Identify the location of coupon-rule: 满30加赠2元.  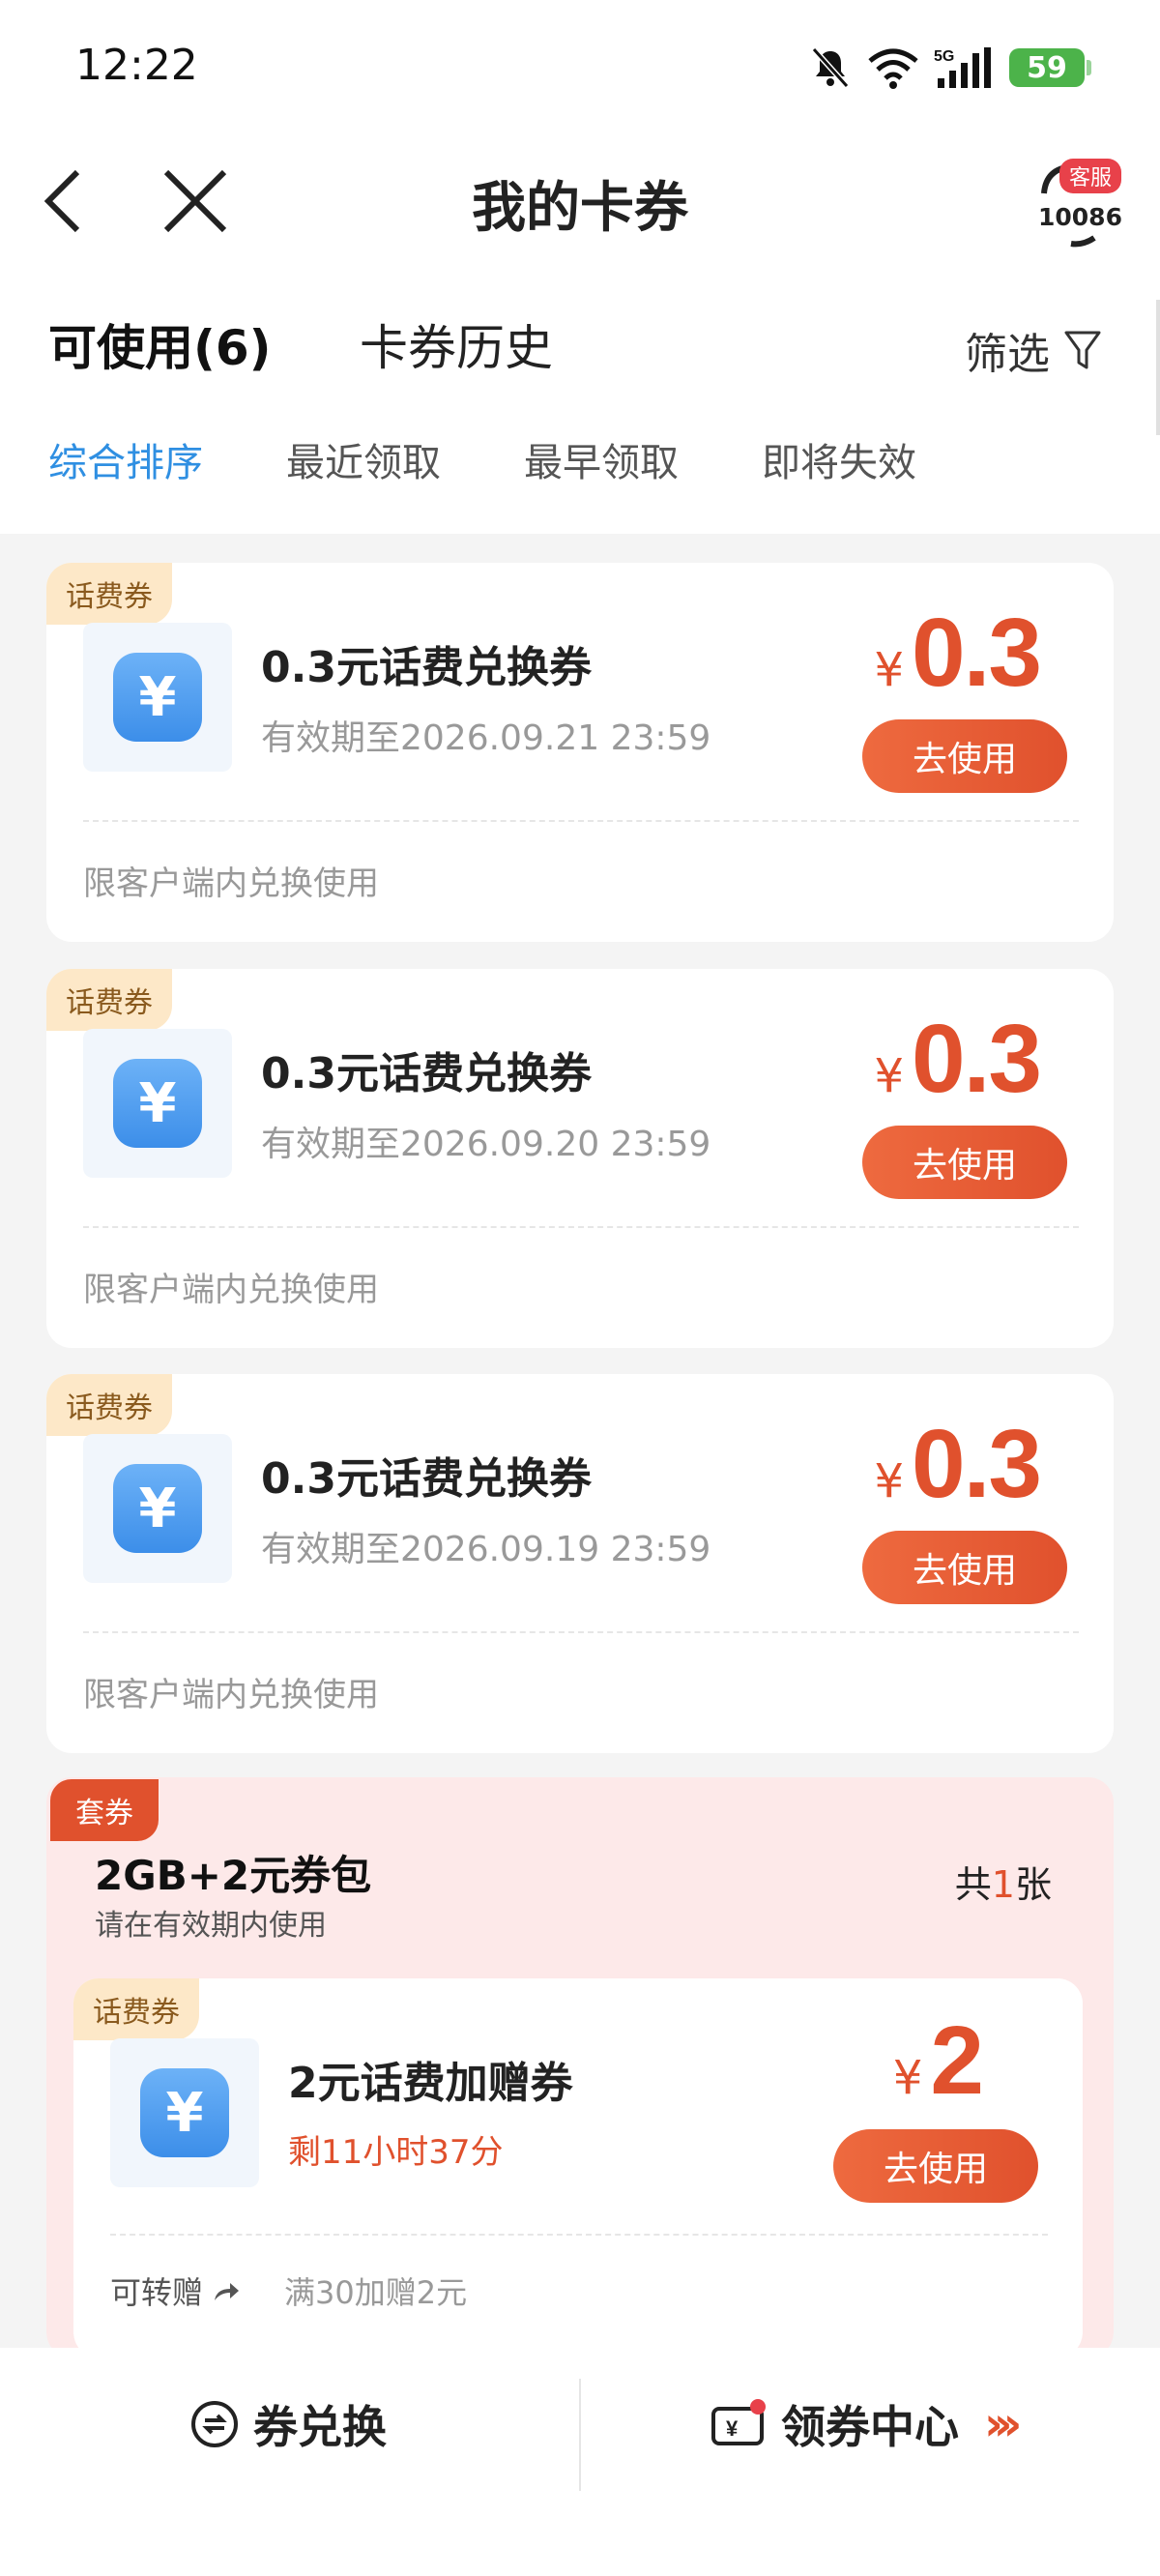
(376, 2292).